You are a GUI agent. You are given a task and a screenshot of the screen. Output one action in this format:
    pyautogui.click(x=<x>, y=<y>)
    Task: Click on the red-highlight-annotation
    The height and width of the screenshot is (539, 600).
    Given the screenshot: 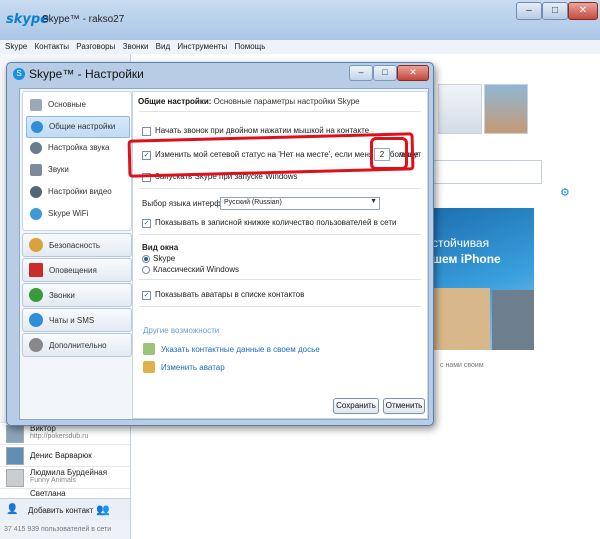 What is the action you would take?
    pyautogui.click(x=389, y=153)
    